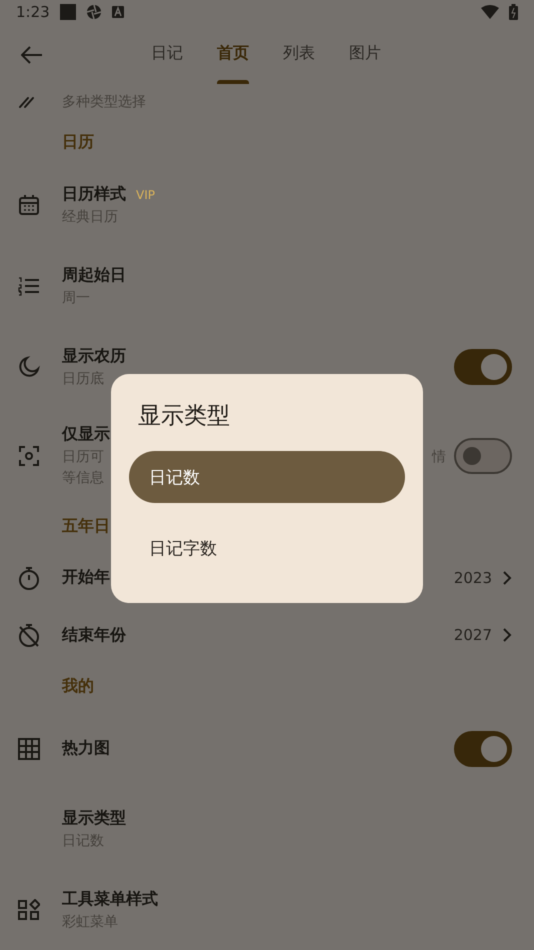 The width and height of the screenshot is (534, 950). Describe the element at coordinates (86, 435) in the screenshot. I see `setting-title: 仅显示` at that location.